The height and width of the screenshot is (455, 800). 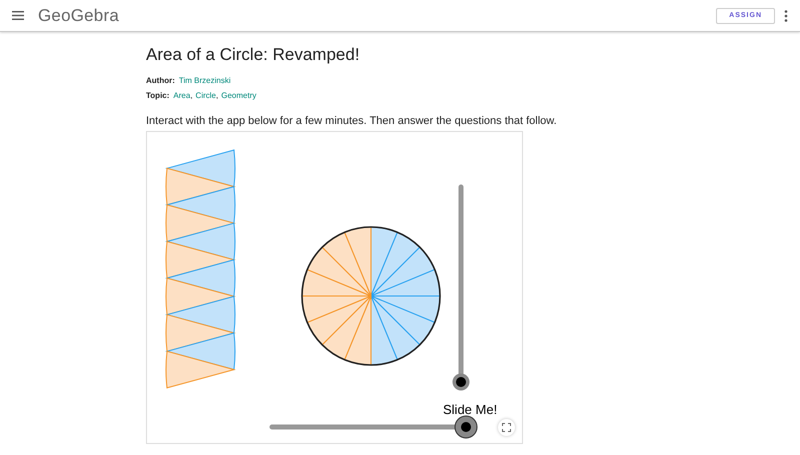 I want to click on slider-label: Slide Me!, so click(x=470, y=409).